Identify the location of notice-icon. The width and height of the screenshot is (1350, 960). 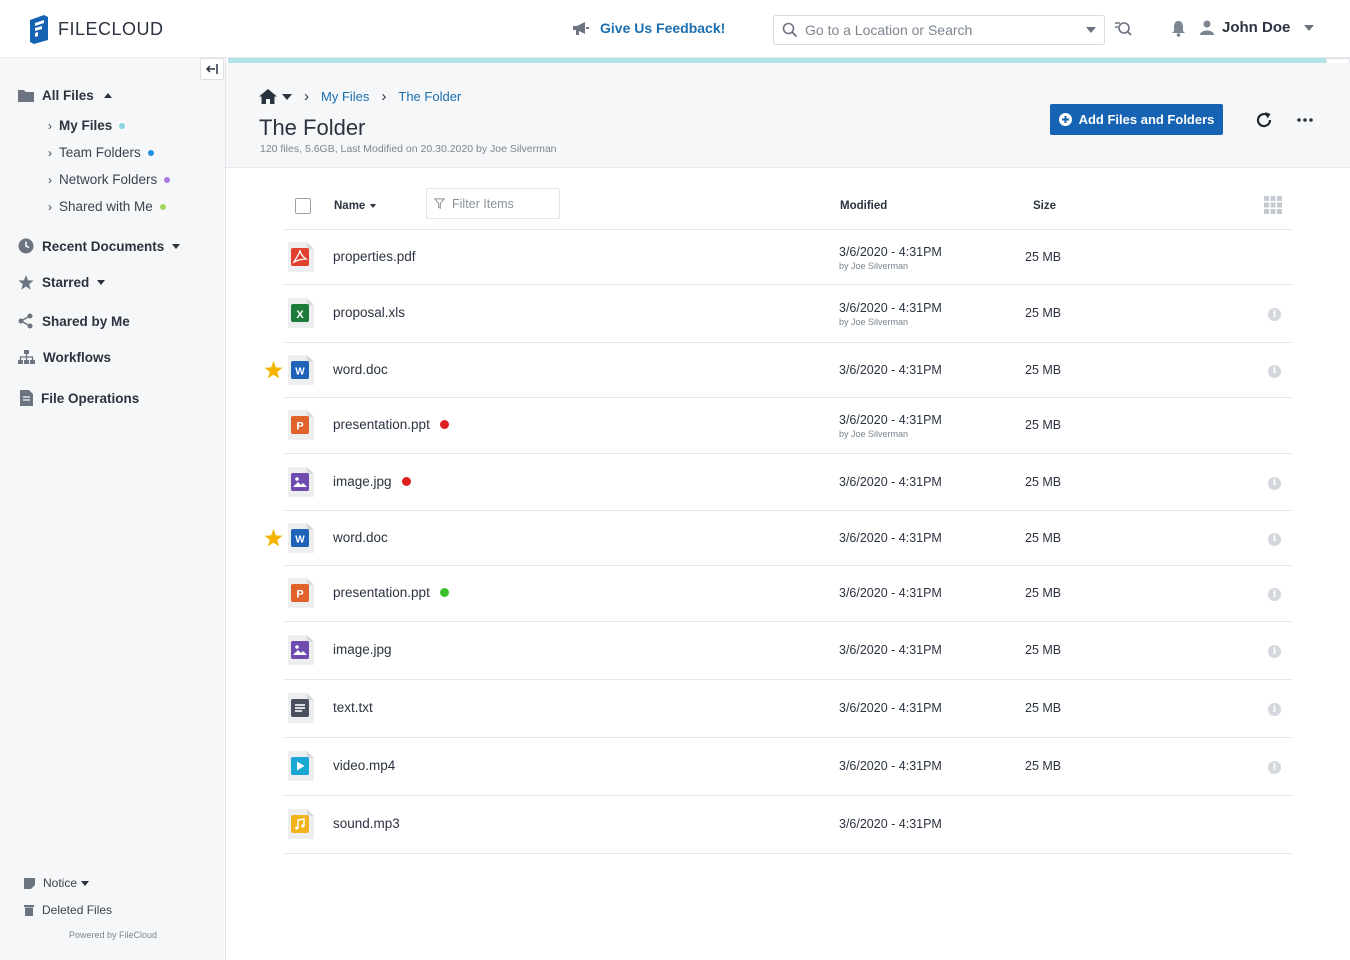
(29, 883).